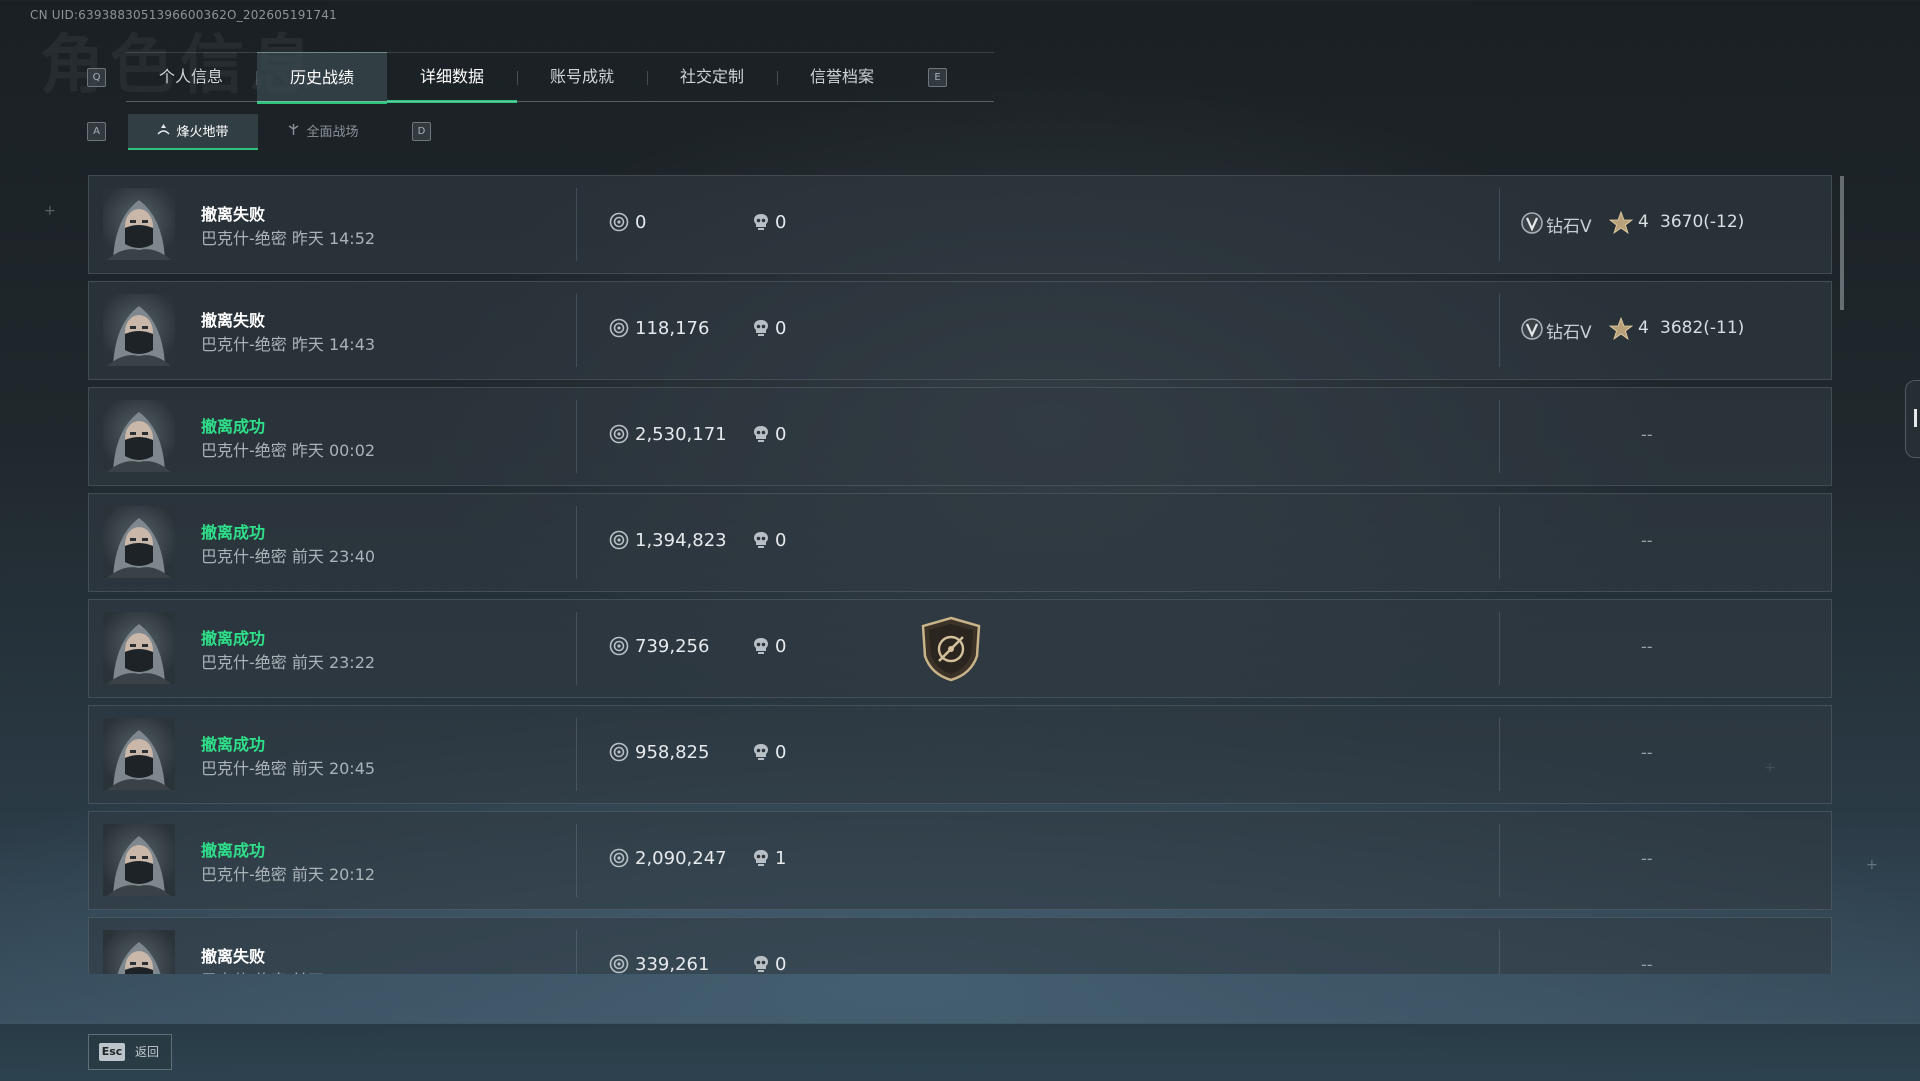  I want to click on subtab-full-battlefield-label: 全面战场, so click(332, 132).